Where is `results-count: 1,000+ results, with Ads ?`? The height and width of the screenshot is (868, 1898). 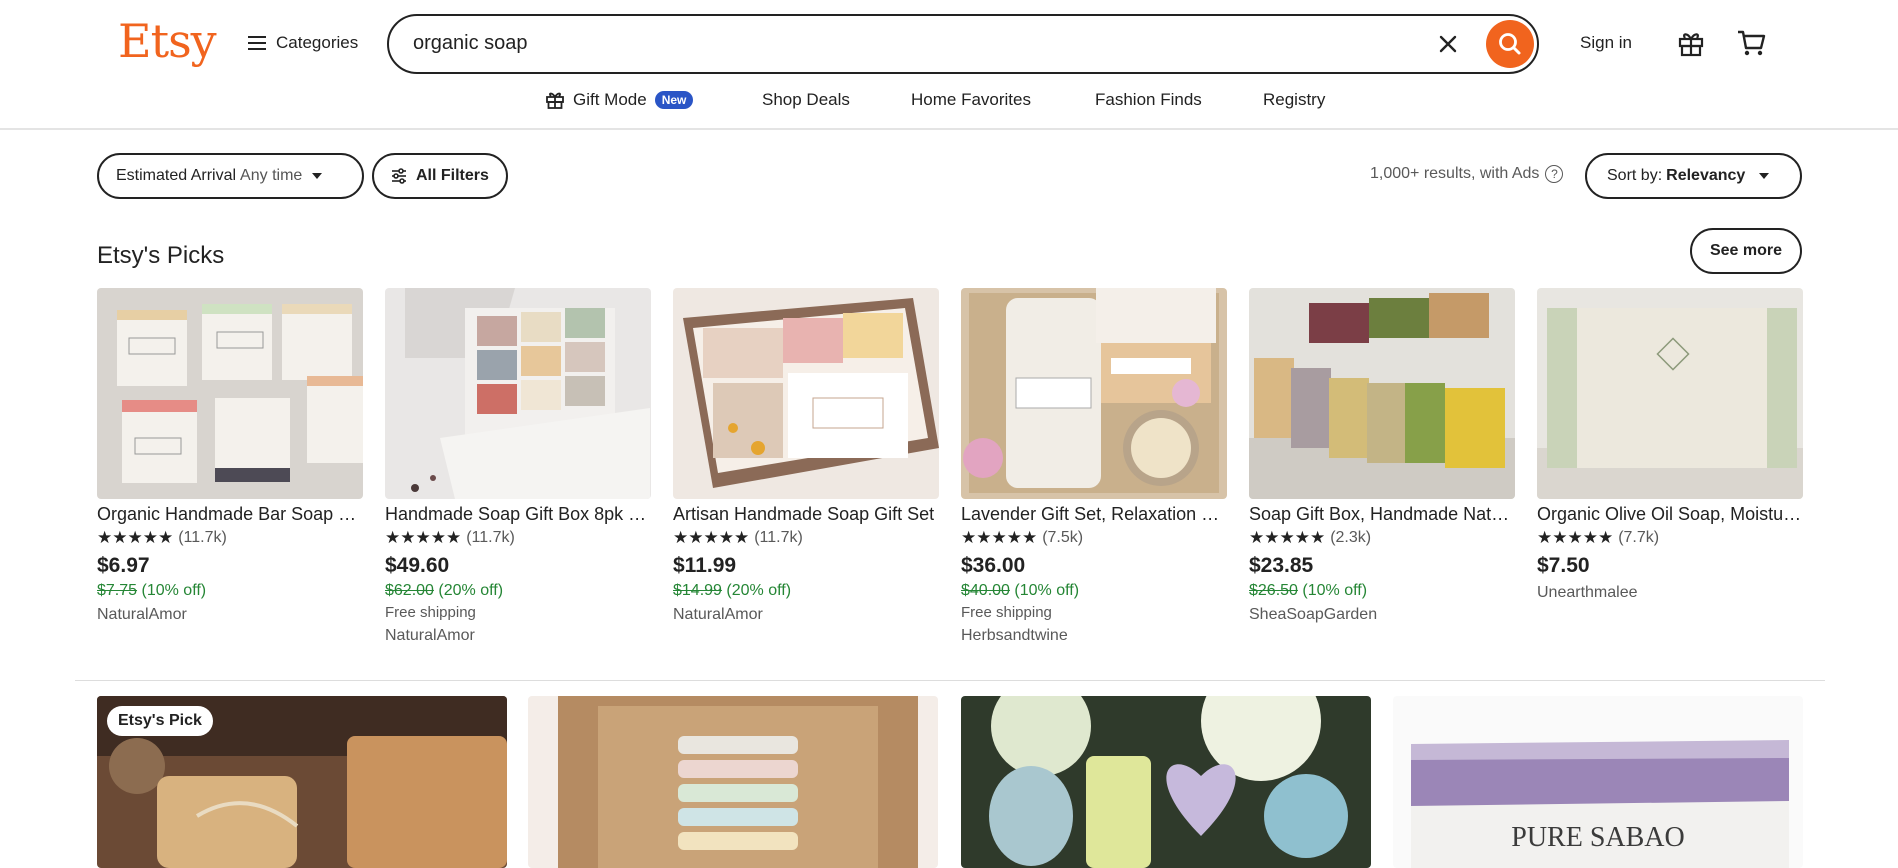
results-count: 1,000+ results, with Ads ? is located at coordinates (1467, 174).